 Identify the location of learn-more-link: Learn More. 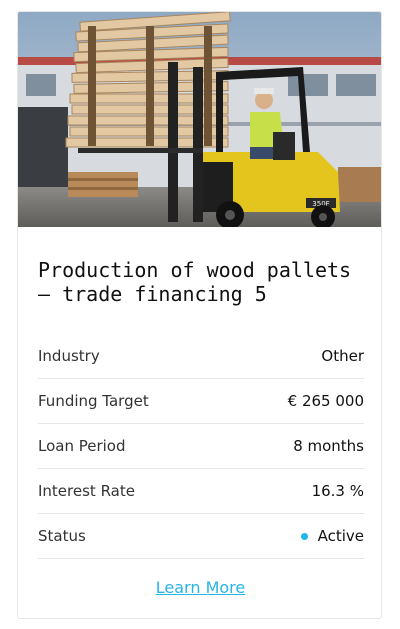
(200, 587).